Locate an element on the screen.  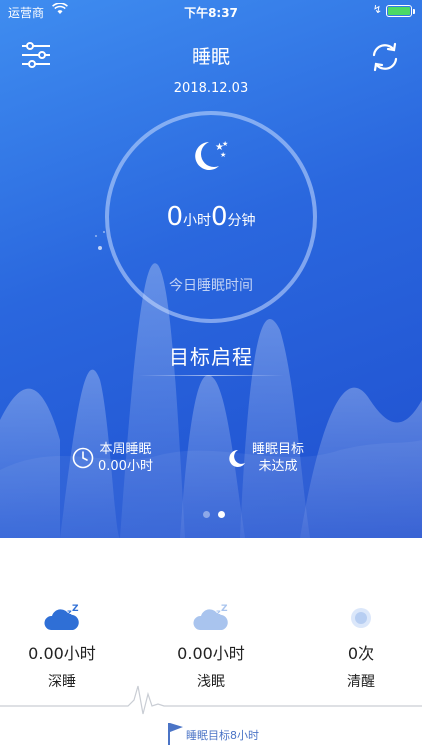
metric-deep-sleep: z Z 0.00小时 深睡 is located at coordinates (63, 647).